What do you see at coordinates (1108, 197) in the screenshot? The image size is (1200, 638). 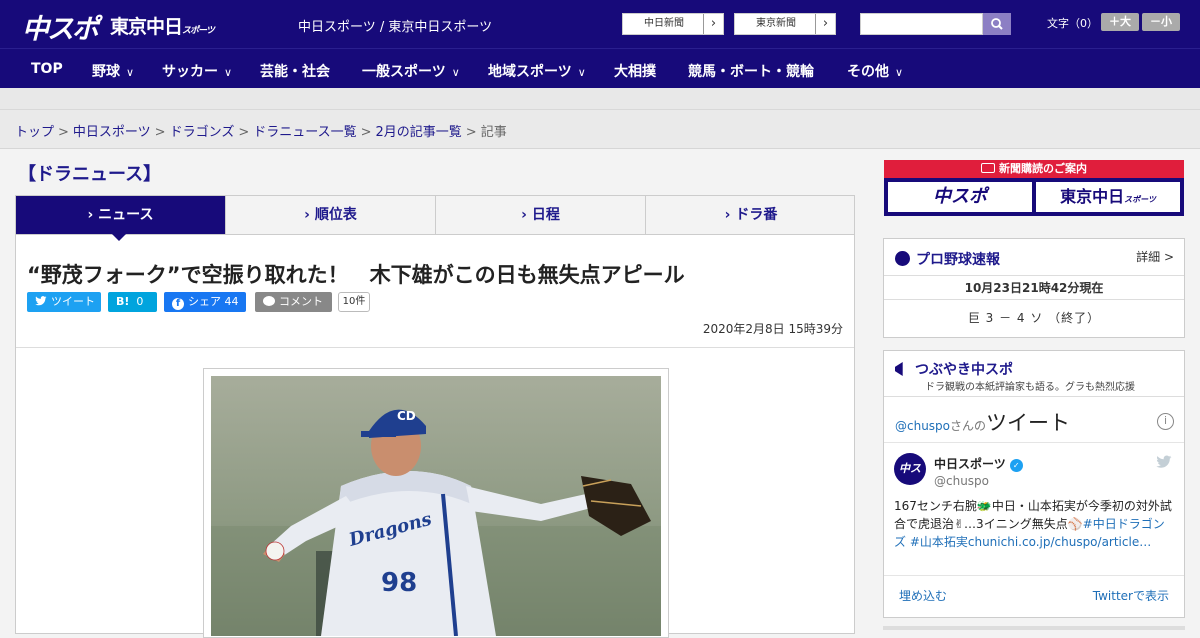 I see `subscribe-tokyo-chunichi-logo: 東京中日スポーツ` at bounding box center [1108, 197].